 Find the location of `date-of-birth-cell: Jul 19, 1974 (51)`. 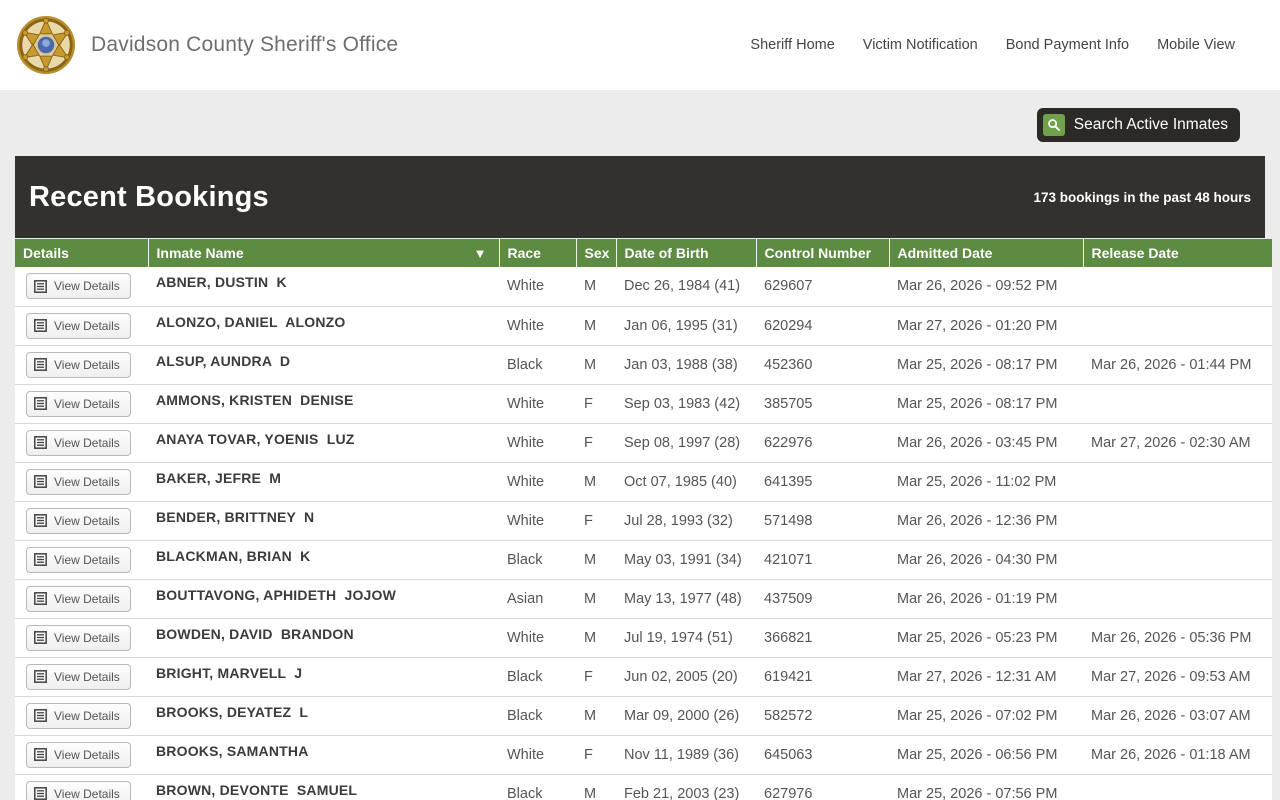

date-of-birth-cell: Jul 19, 1974 (51) is located at coordinates (678, 637).